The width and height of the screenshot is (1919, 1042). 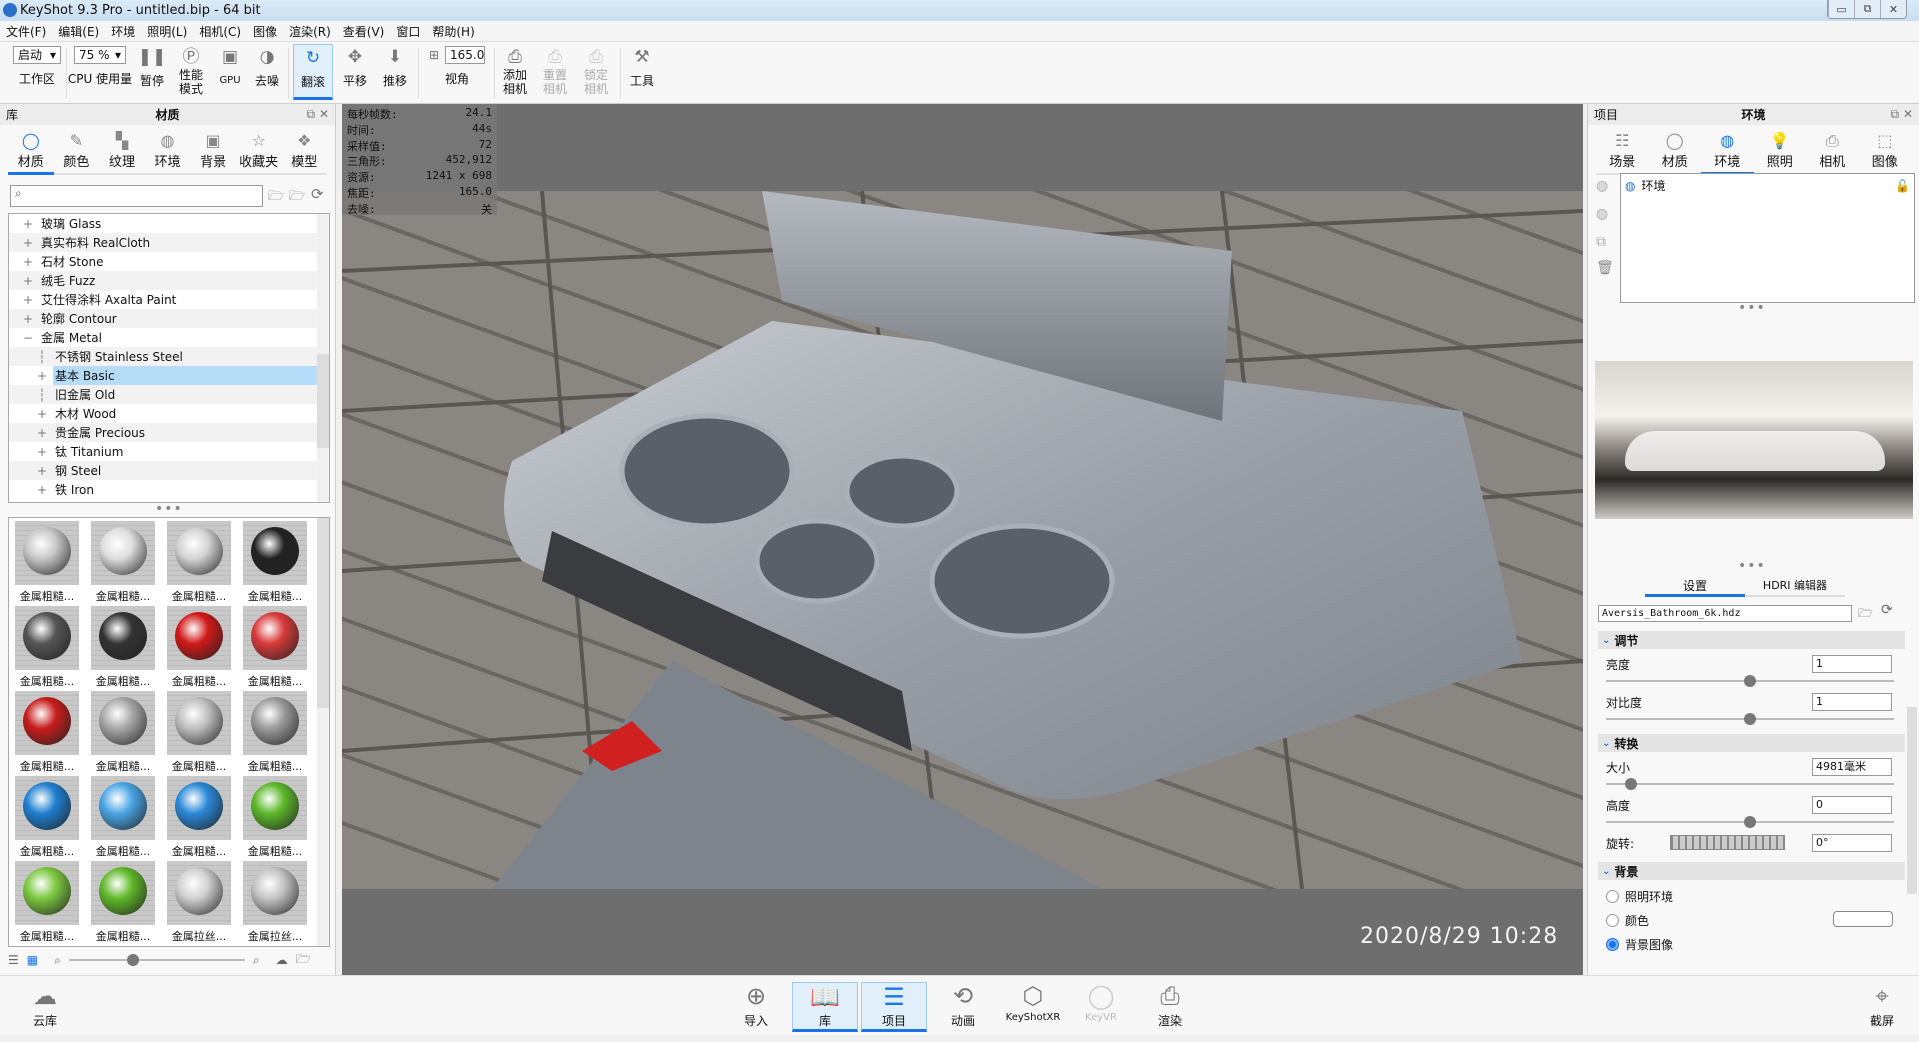 What do you see at coordinates (213, 152) in the screenshot?
I see `tab-library-4: ▣ 背景` at bounding box center [213, 152].